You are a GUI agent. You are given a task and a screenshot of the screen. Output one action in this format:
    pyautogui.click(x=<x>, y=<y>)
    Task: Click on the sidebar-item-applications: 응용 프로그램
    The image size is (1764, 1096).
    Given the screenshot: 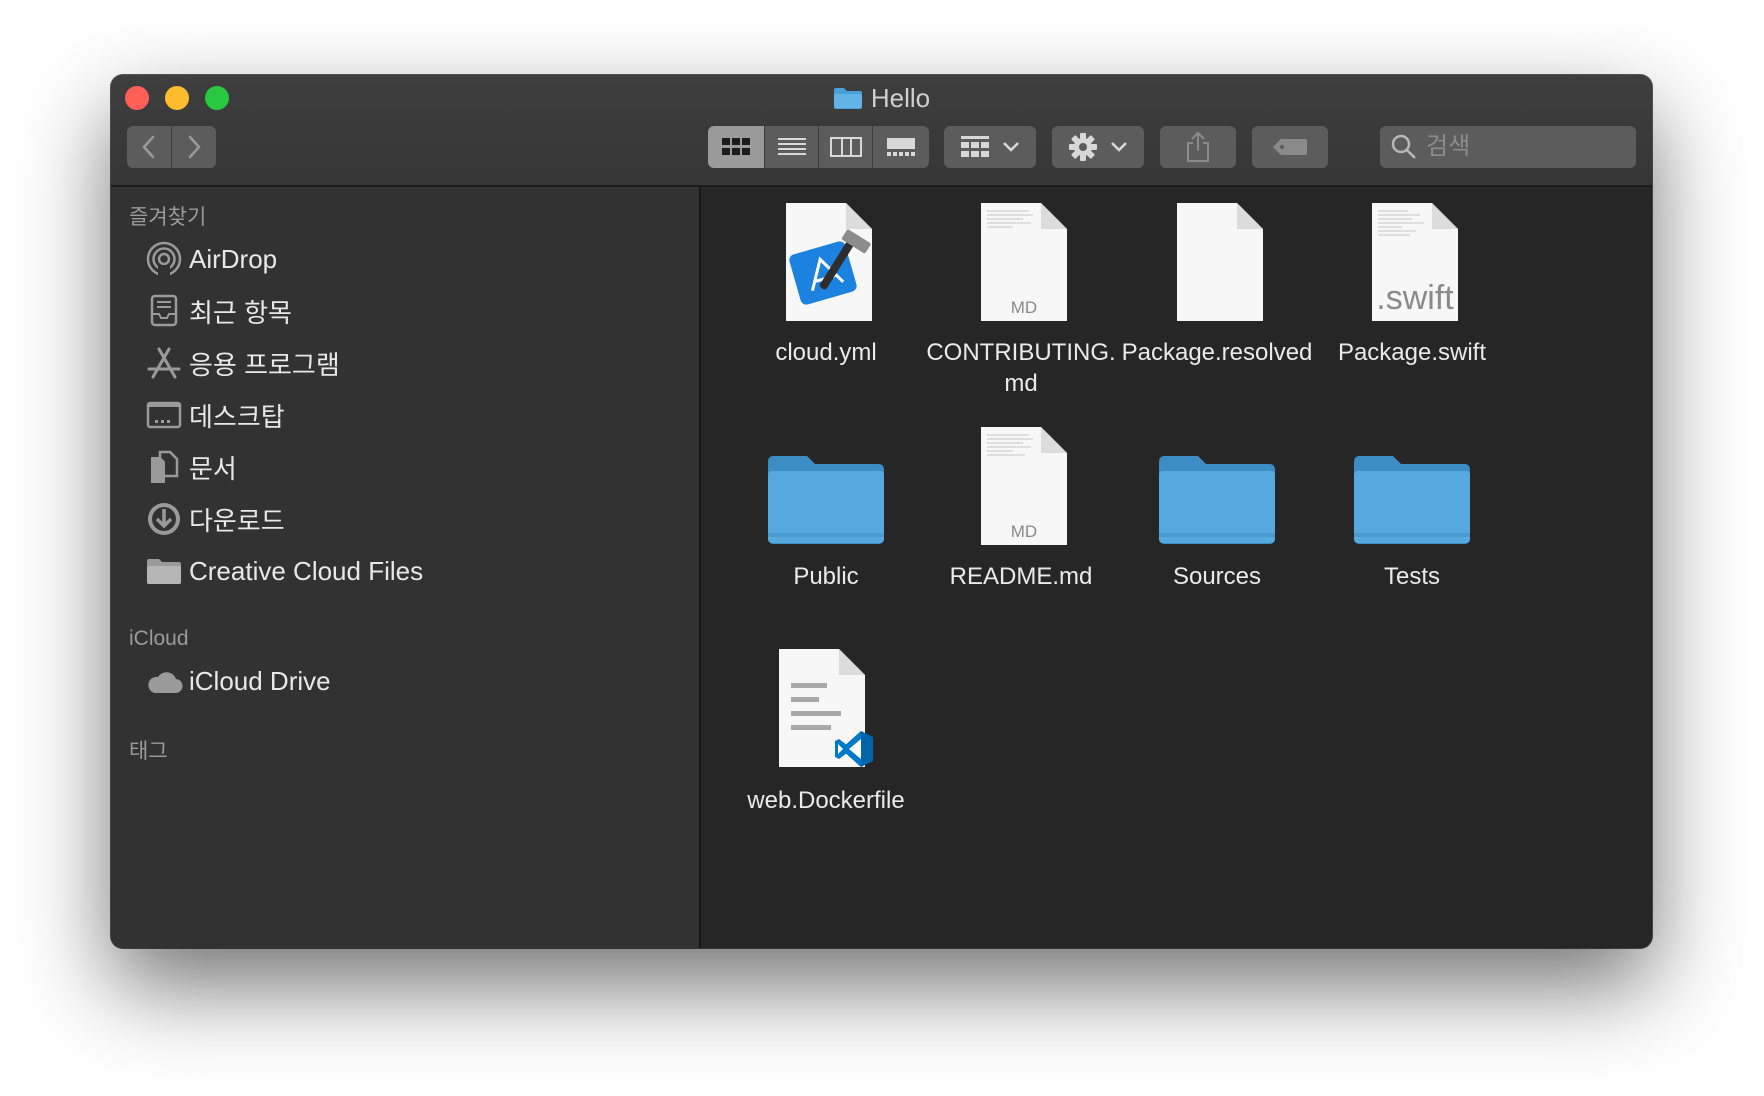 What is the action you would take?
    pyautogui.click(x=242, y=363)
    